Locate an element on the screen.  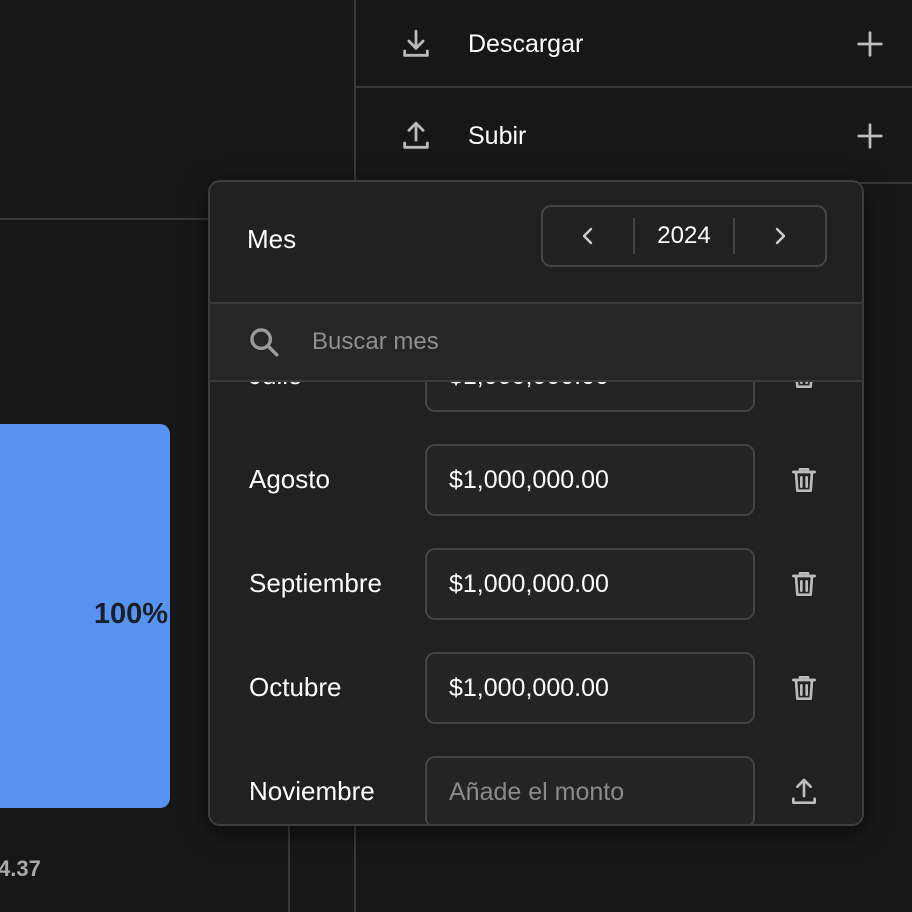
month-picker-header: Mes 2024 is located at coordinates (536, 242).